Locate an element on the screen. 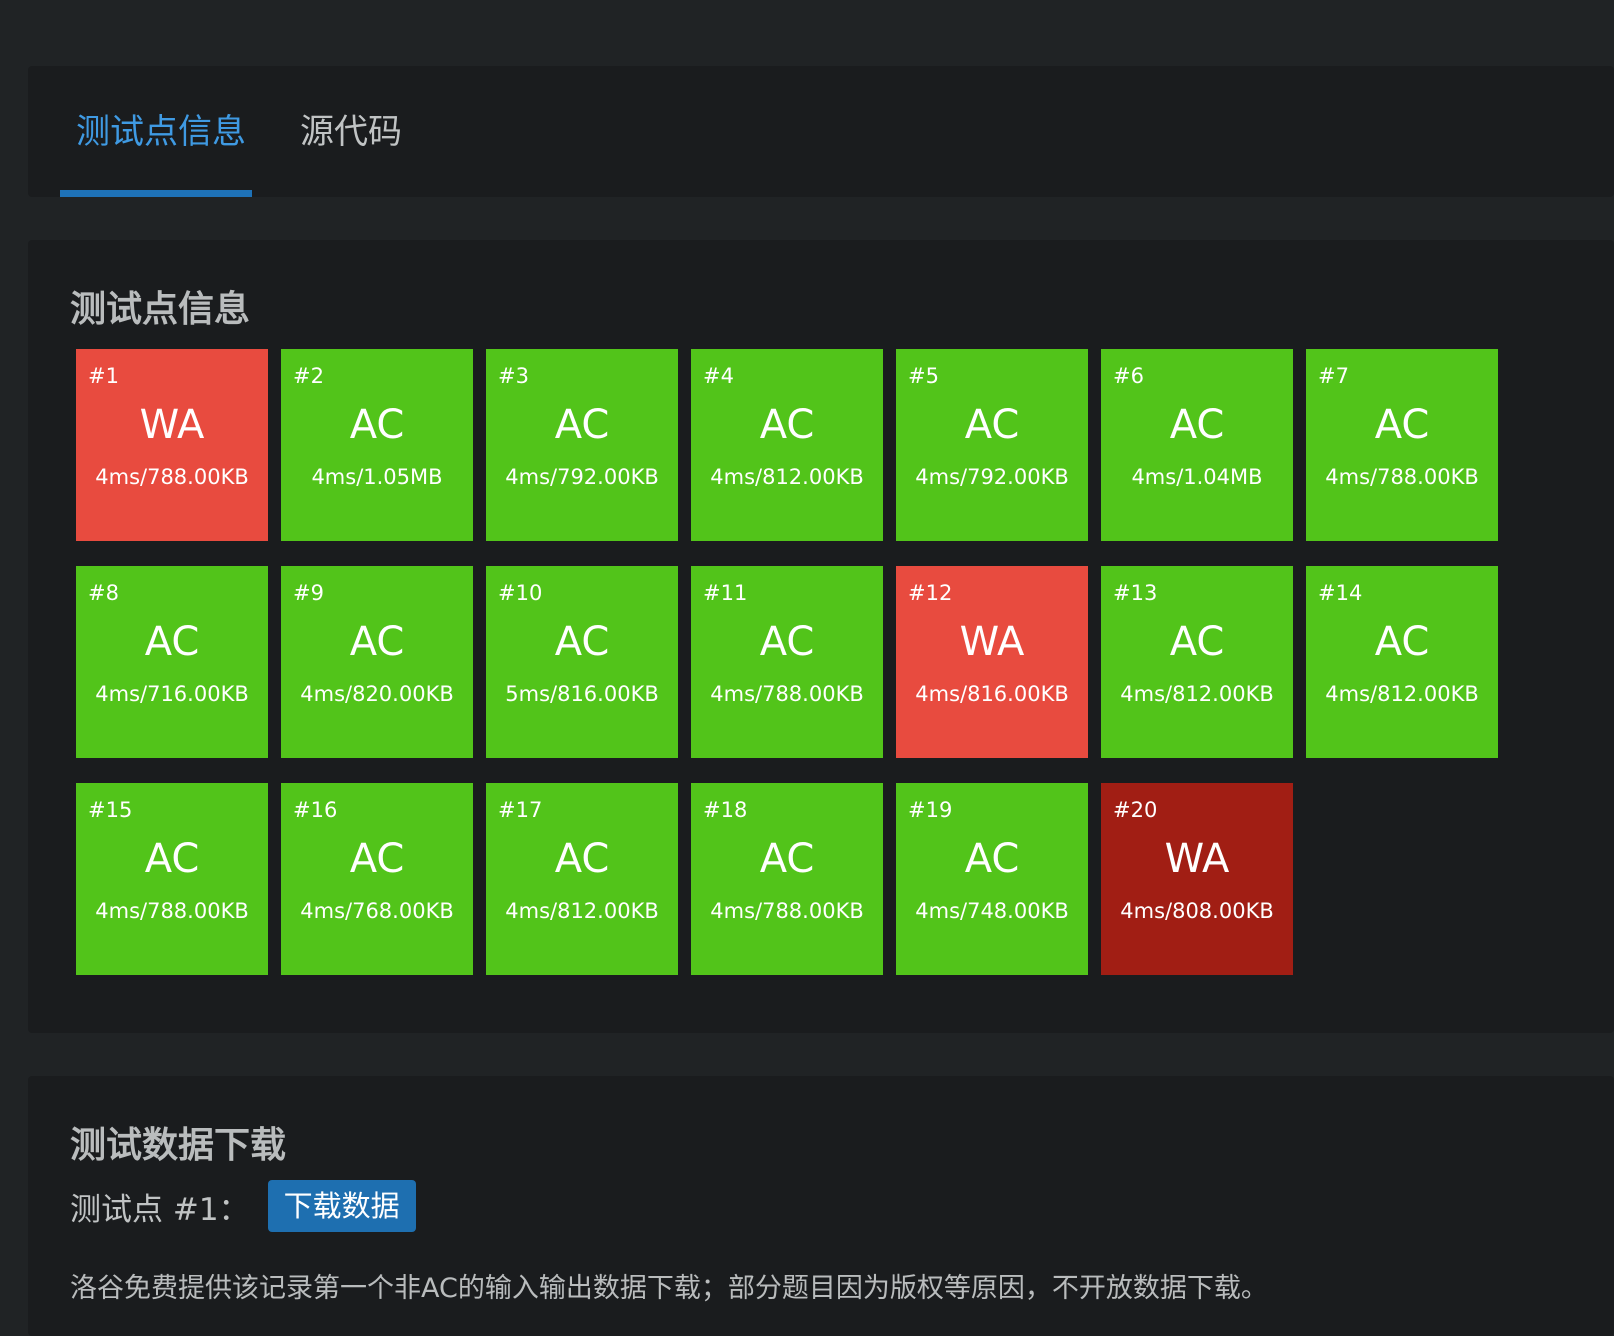 This screenshot has width=1614, height=1336. testcase-tile: #1 WA 4ms/788.00KB is located at coordinates (172, 445).